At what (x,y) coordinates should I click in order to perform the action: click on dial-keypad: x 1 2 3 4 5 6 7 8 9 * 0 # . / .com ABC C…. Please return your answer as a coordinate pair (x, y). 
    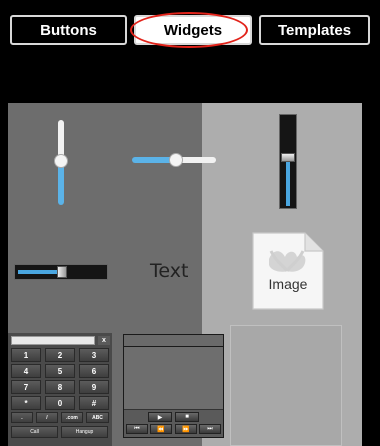
    Looking at the image, I should click on (60, 389).